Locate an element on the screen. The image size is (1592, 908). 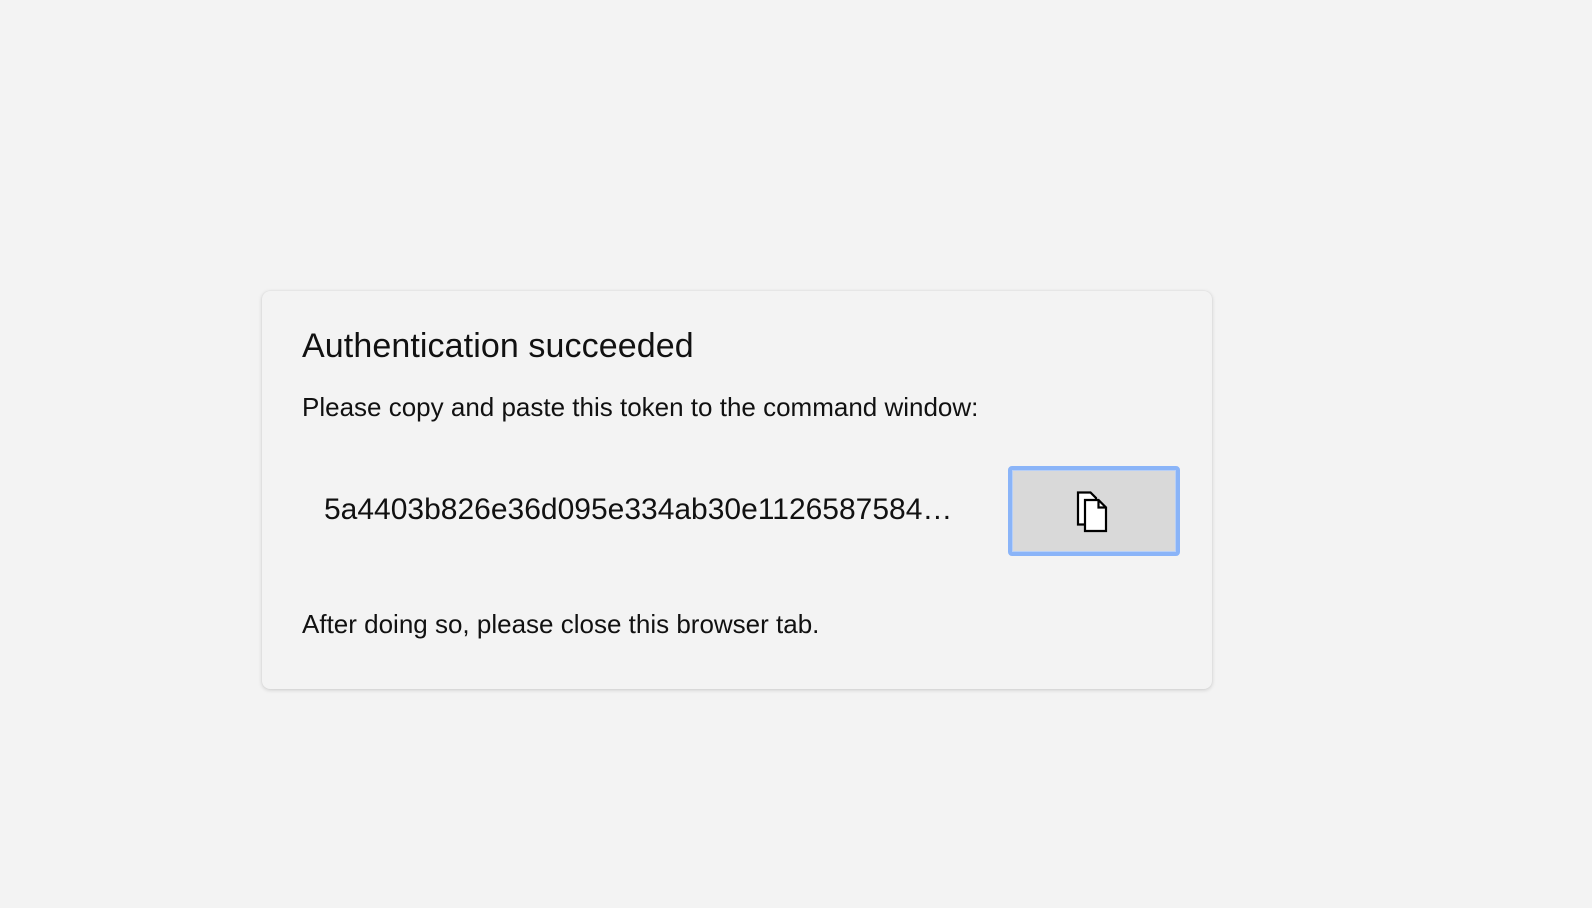
copy-icon is located at coordinates (1092, 512).